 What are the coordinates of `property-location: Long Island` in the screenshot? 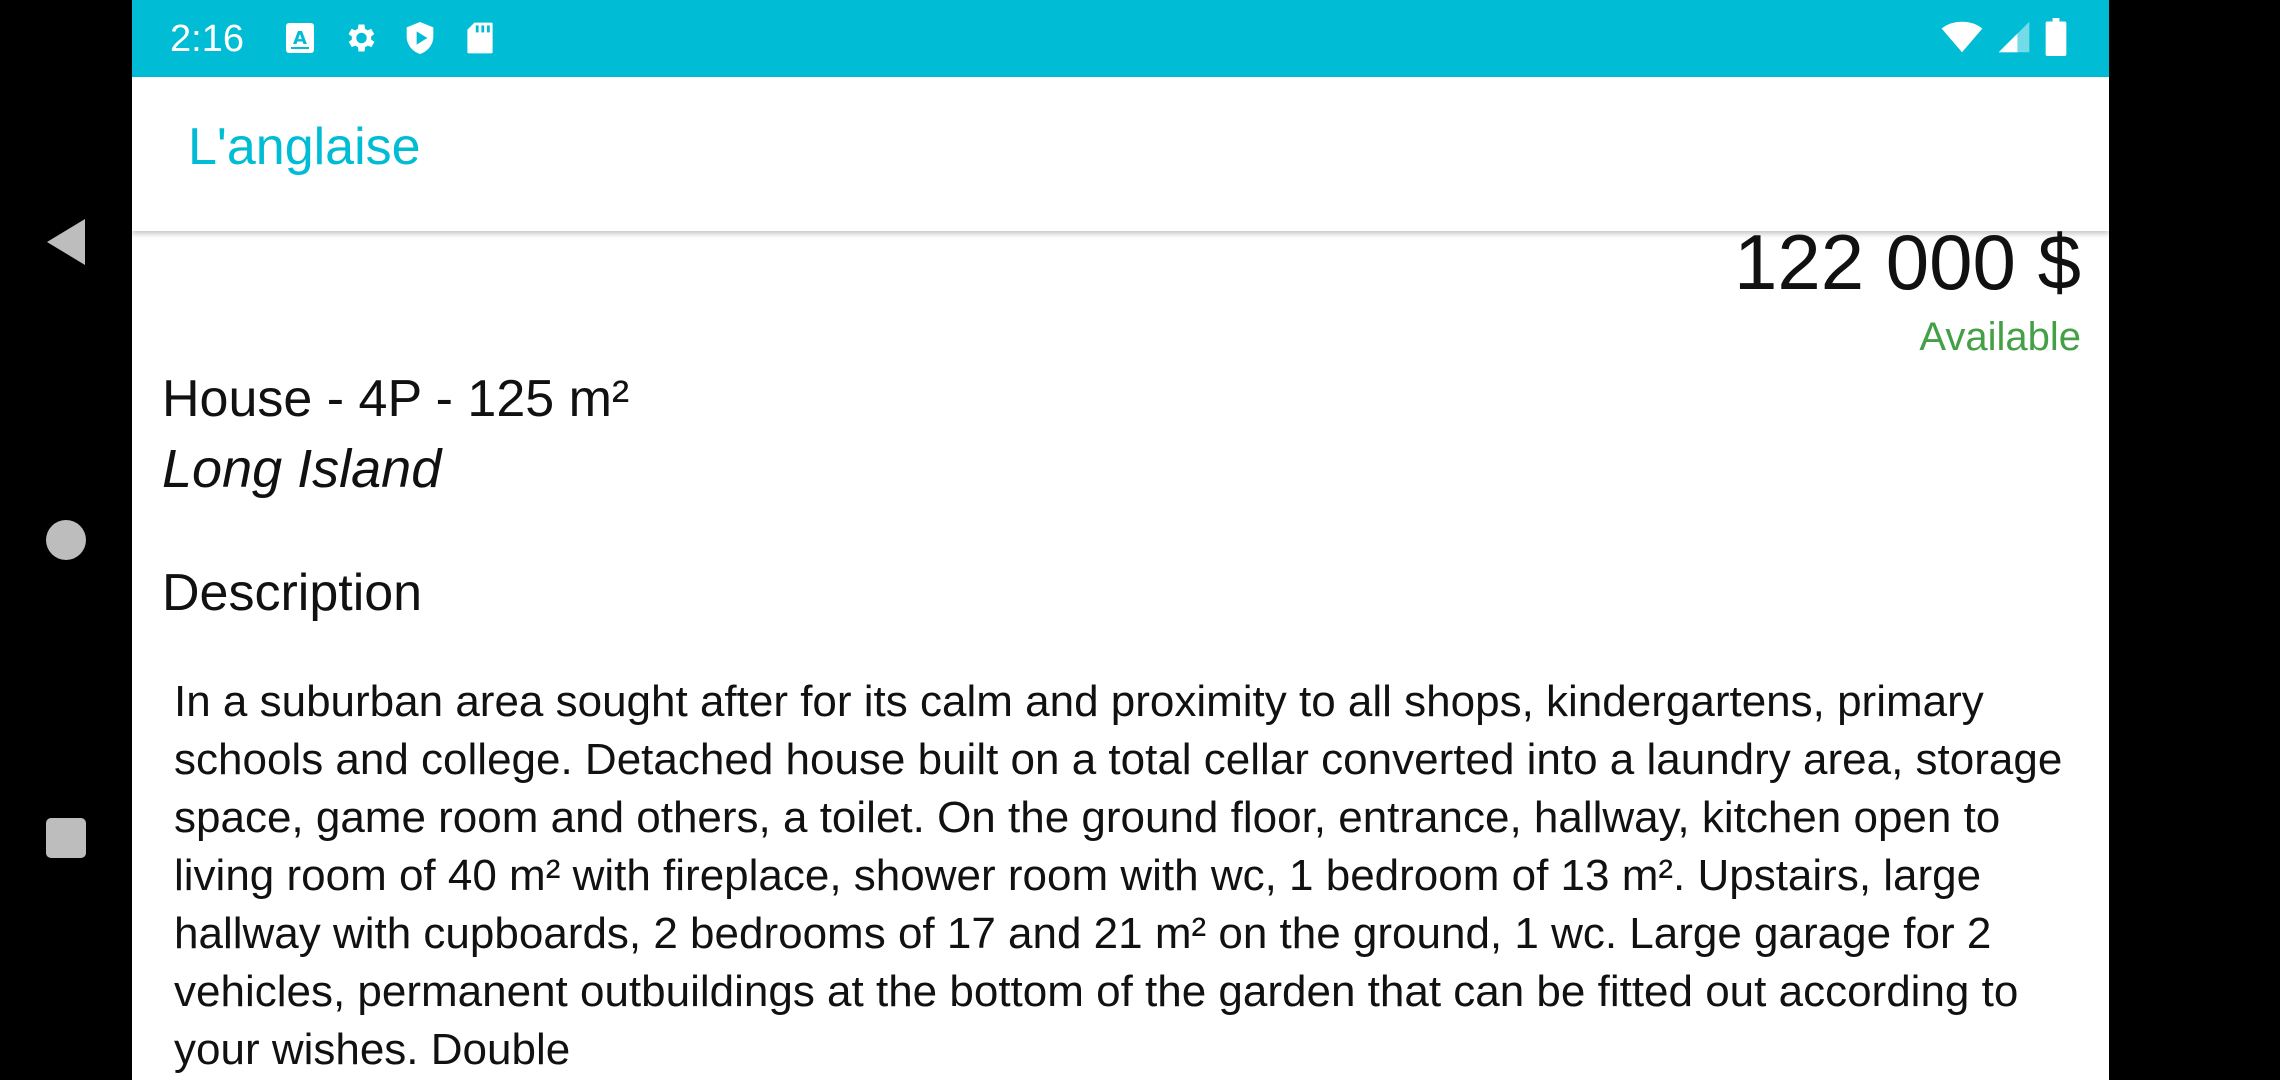 It's located at (302, 469).